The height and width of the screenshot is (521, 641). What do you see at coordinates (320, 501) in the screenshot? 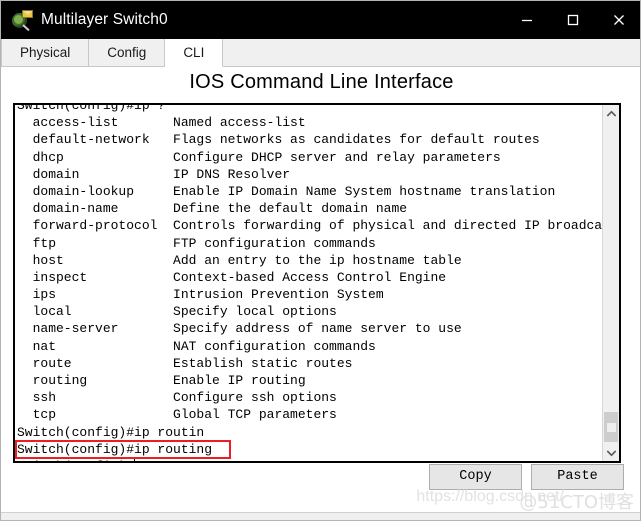
I see `watermark: https://blog.csdn.net/ @51CTO博客` at bounding box center [320, 501].